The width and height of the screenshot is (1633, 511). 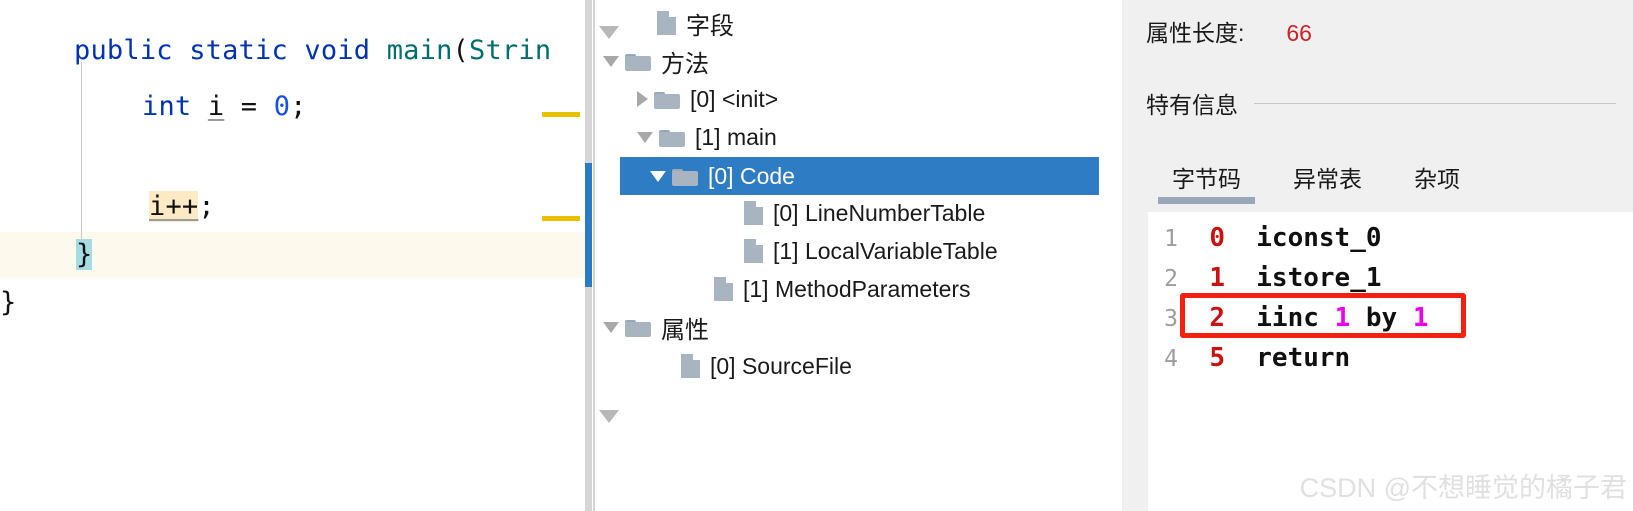 I want to click on code-line: int i = 0;, so click(x=224, y=107).